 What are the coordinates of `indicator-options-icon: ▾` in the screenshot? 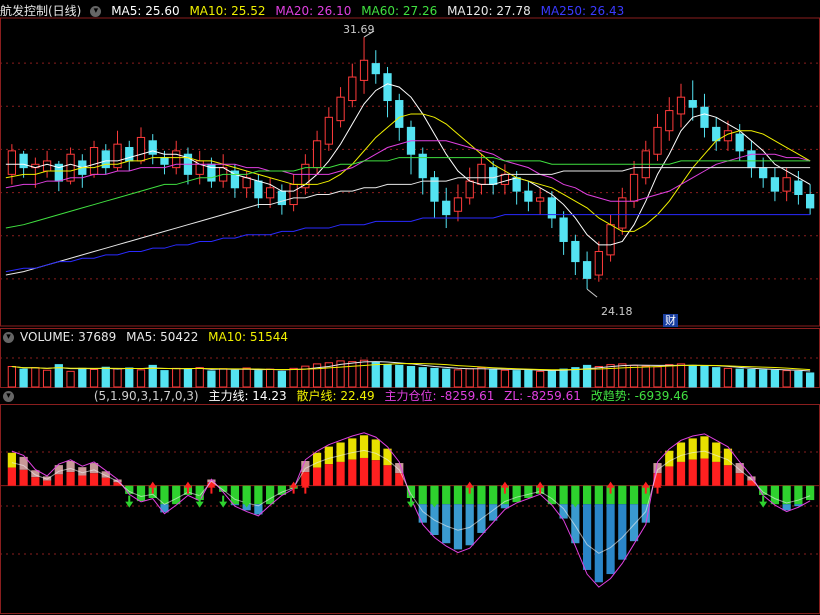 It's located at (8, 396).